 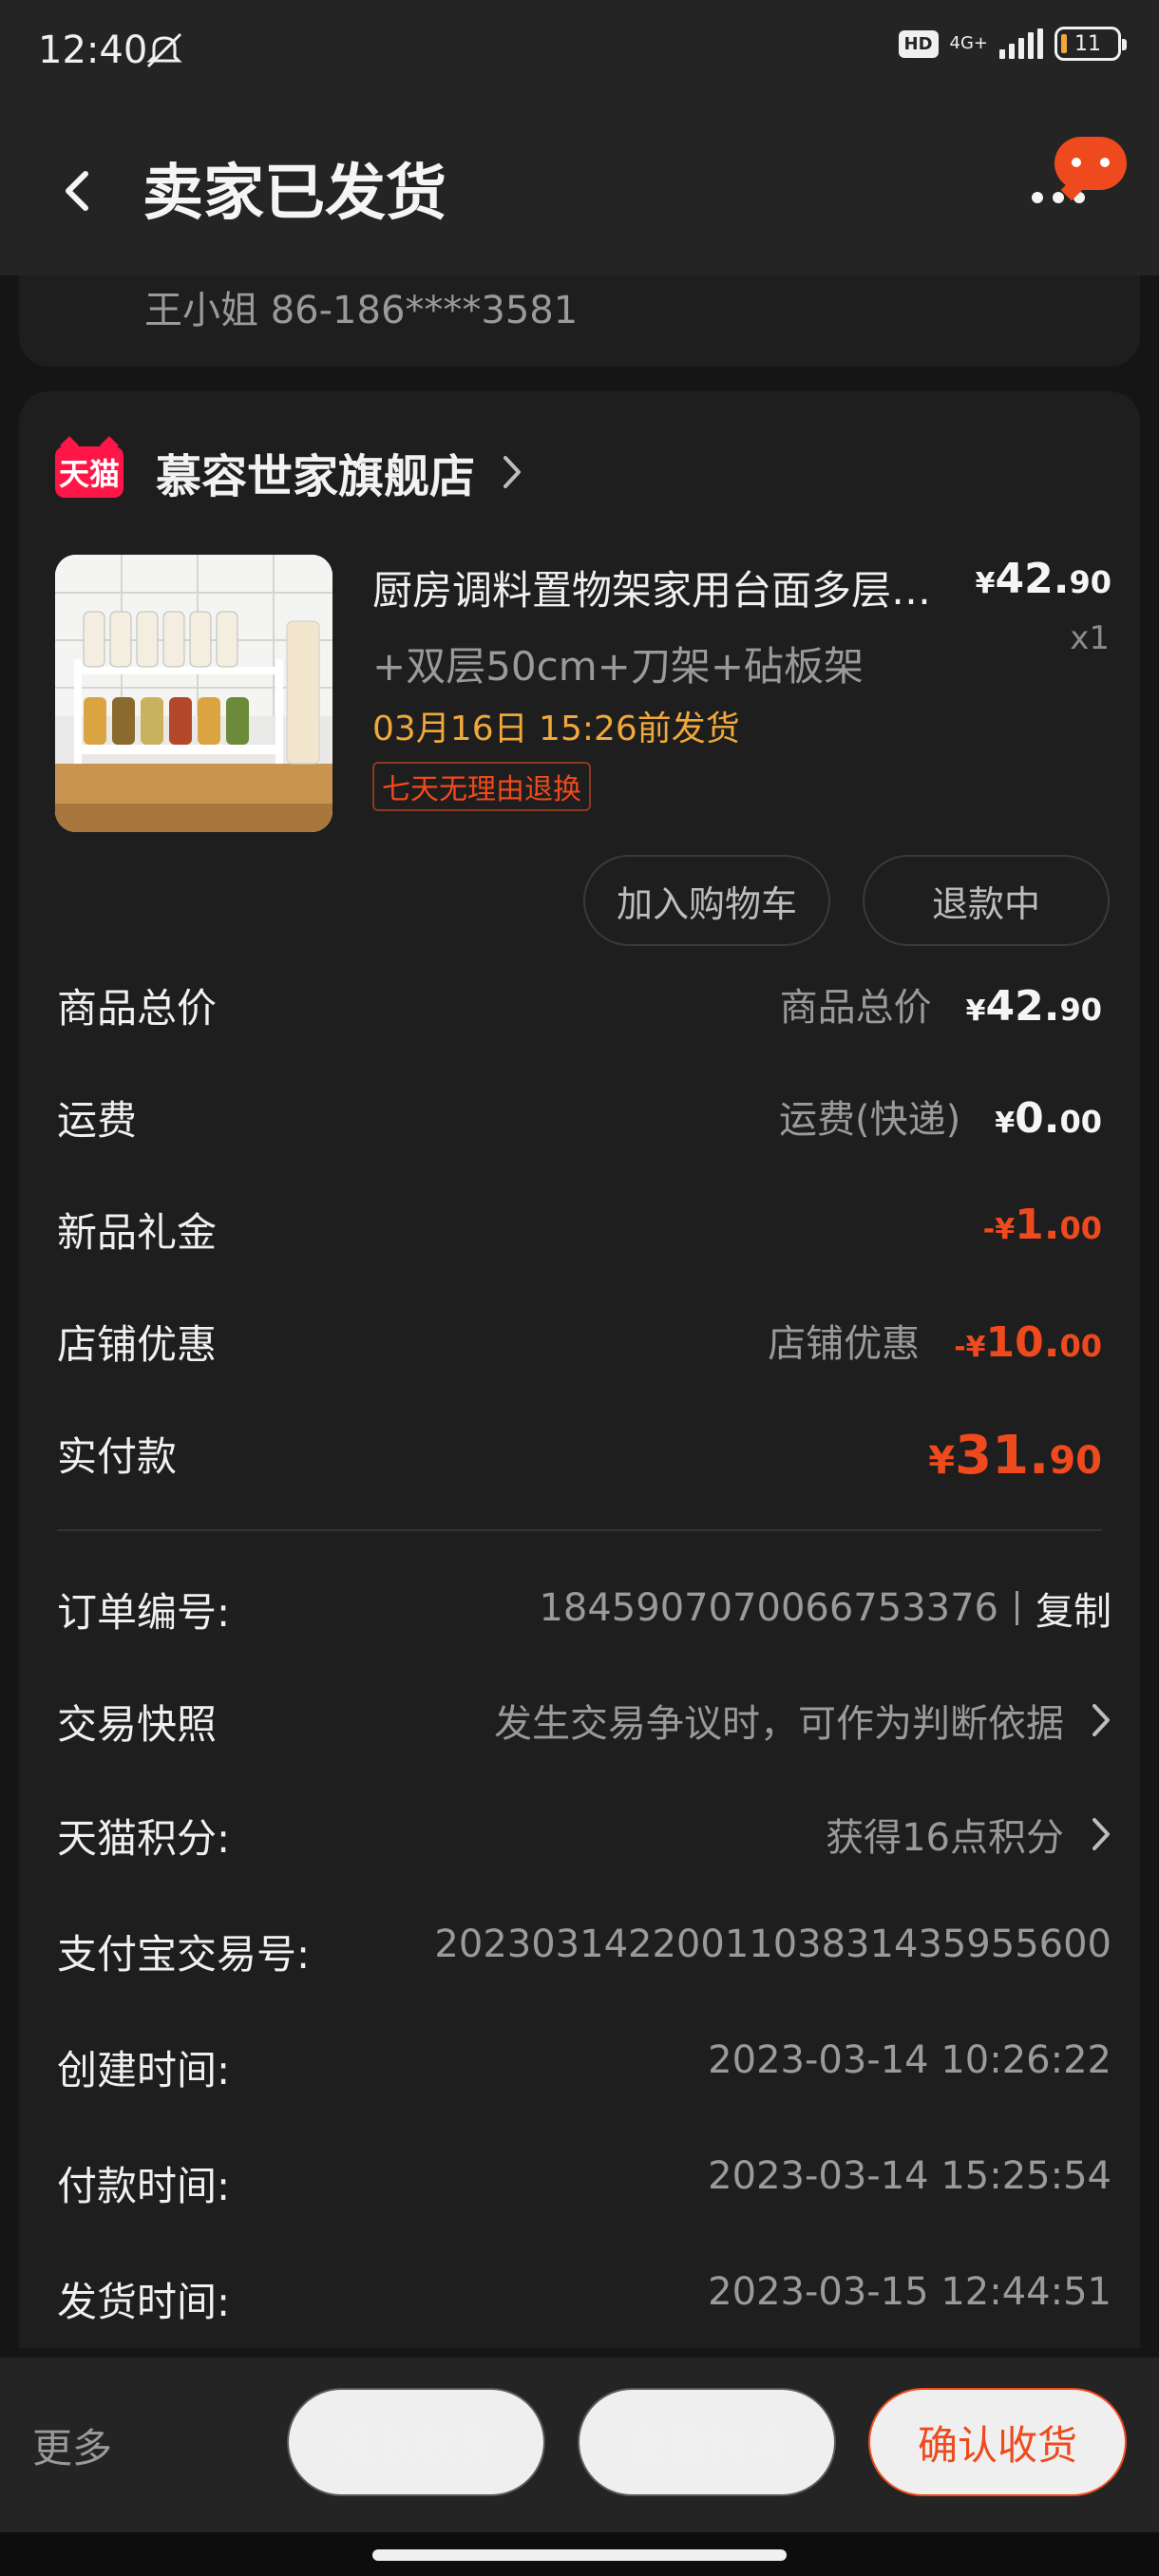 I want to click on more-actions-button: 更多, so click(x=72, y=2445).